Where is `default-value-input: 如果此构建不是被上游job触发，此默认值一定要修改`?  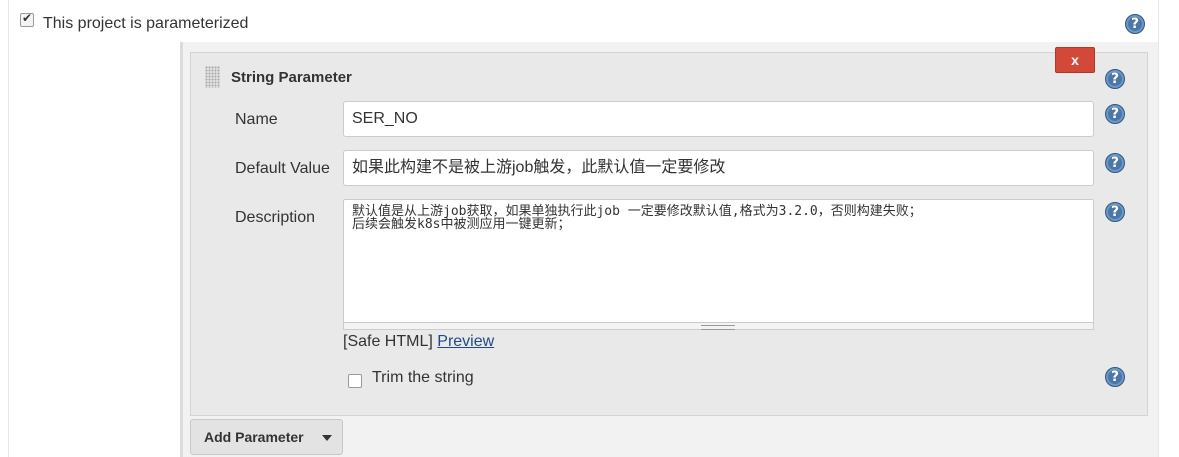
default-value-input: 如果此构建不是被上游job触发，此默认值一定要修改 is located at coordinates (718, 168).